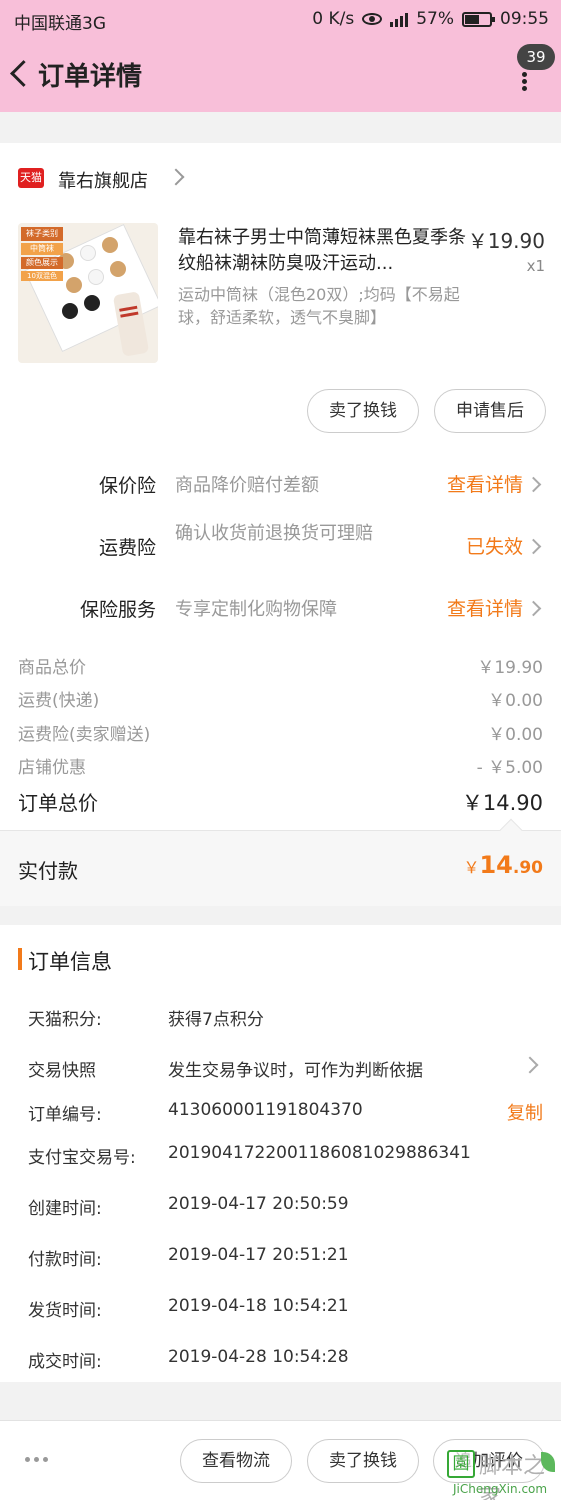 Image resolution: width=561 pixels, height=1500 pixels. Describe the element at coordinates (65, 1260) in the screenshot. I see `info-label: 付款时间:` at that location.